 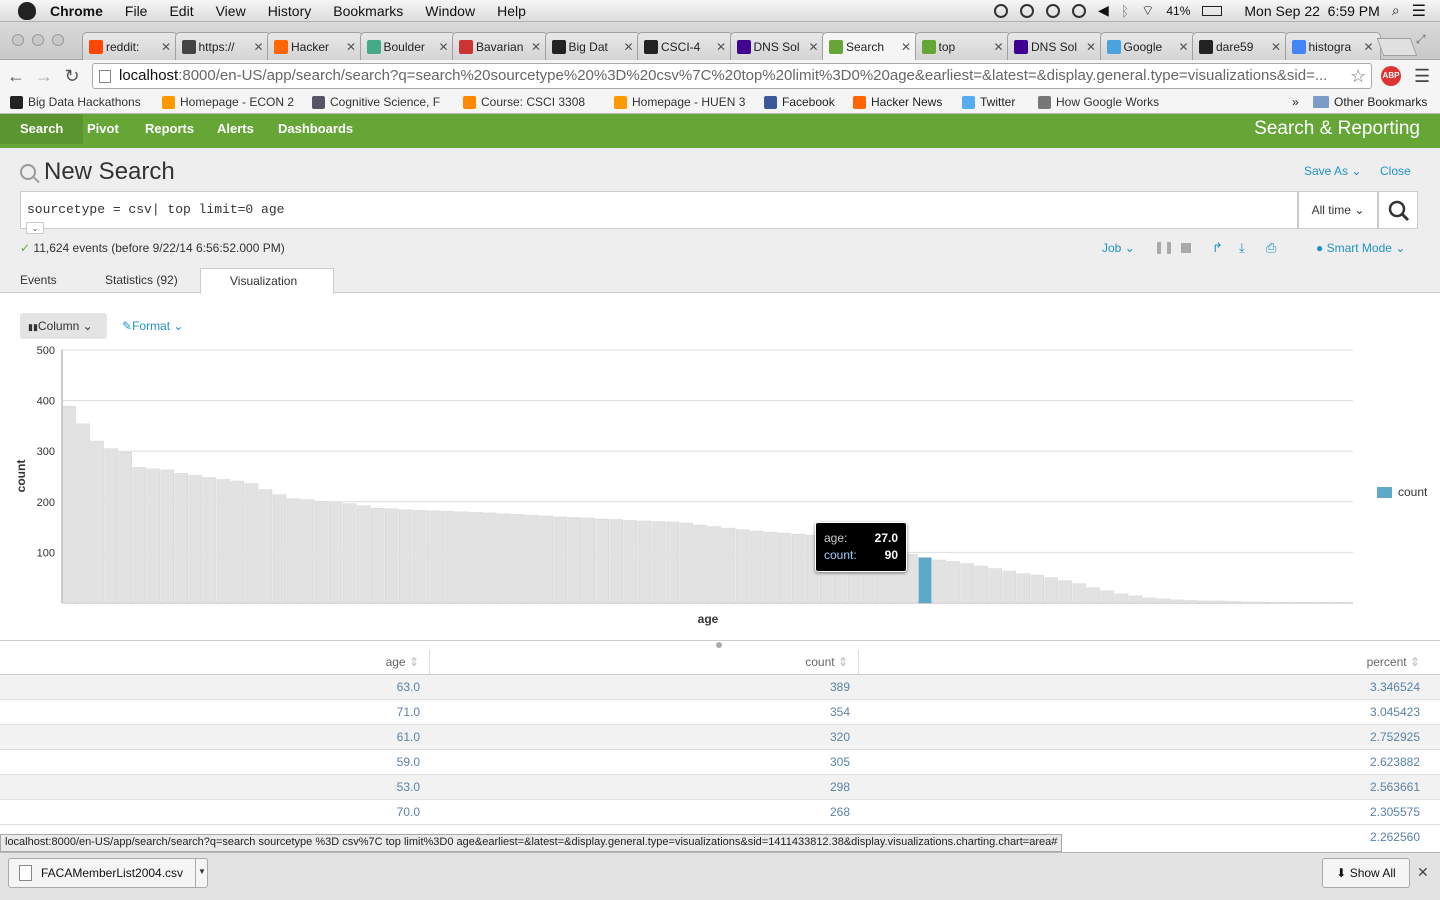 I want to click on chart-type-button: ▮▮Column ⌄, so click(x=63, y=326).